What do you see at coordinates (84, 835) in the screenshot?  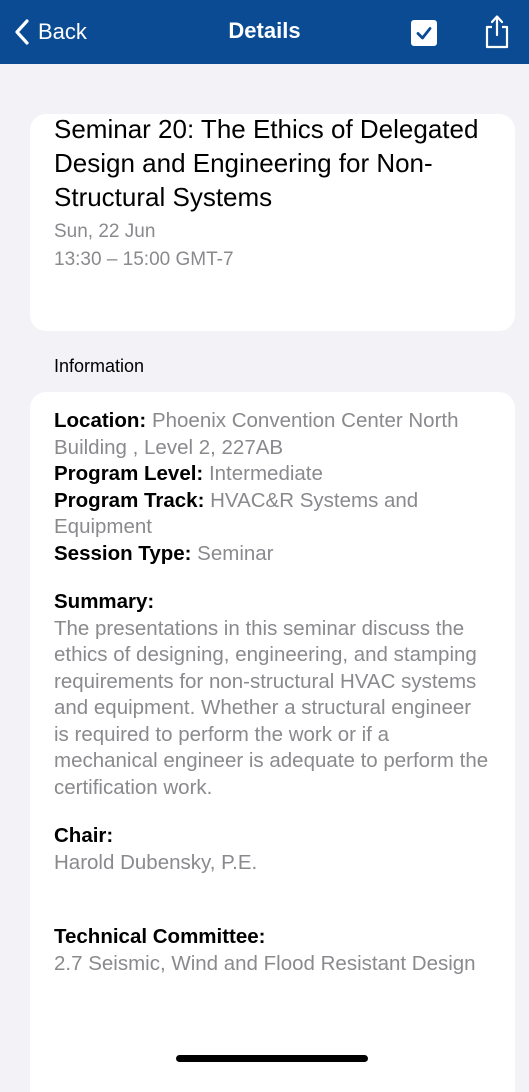 I see `chair-label: Chair:` at bounding box center [84, 835].